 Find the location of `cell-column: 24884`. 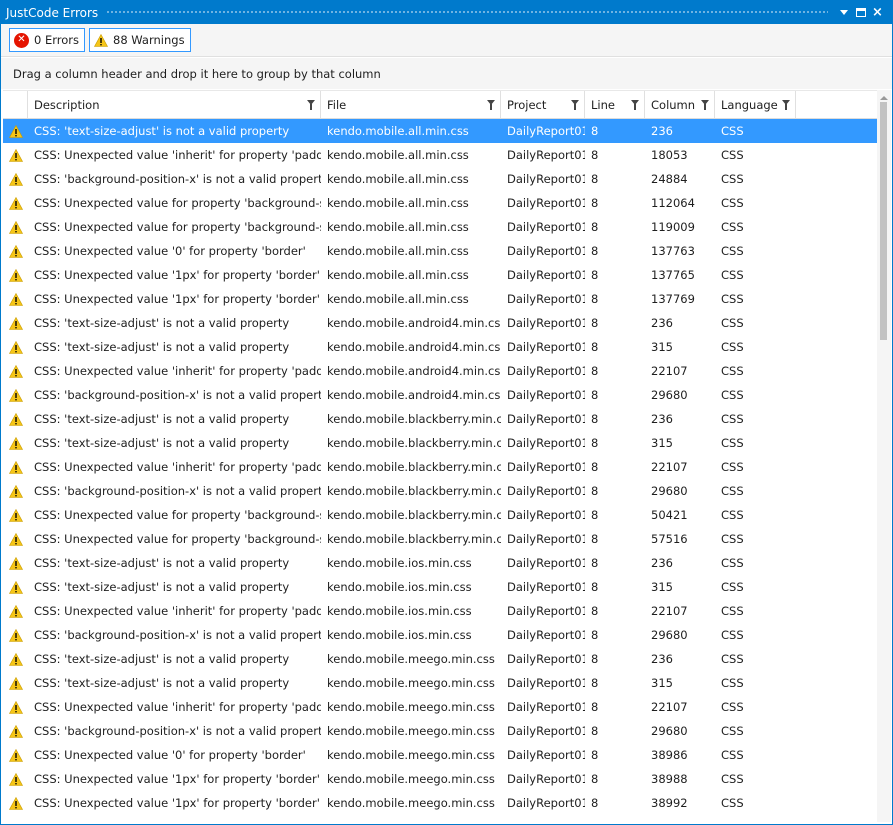

cell-column: 24884 is located at coordinates (669, 179).